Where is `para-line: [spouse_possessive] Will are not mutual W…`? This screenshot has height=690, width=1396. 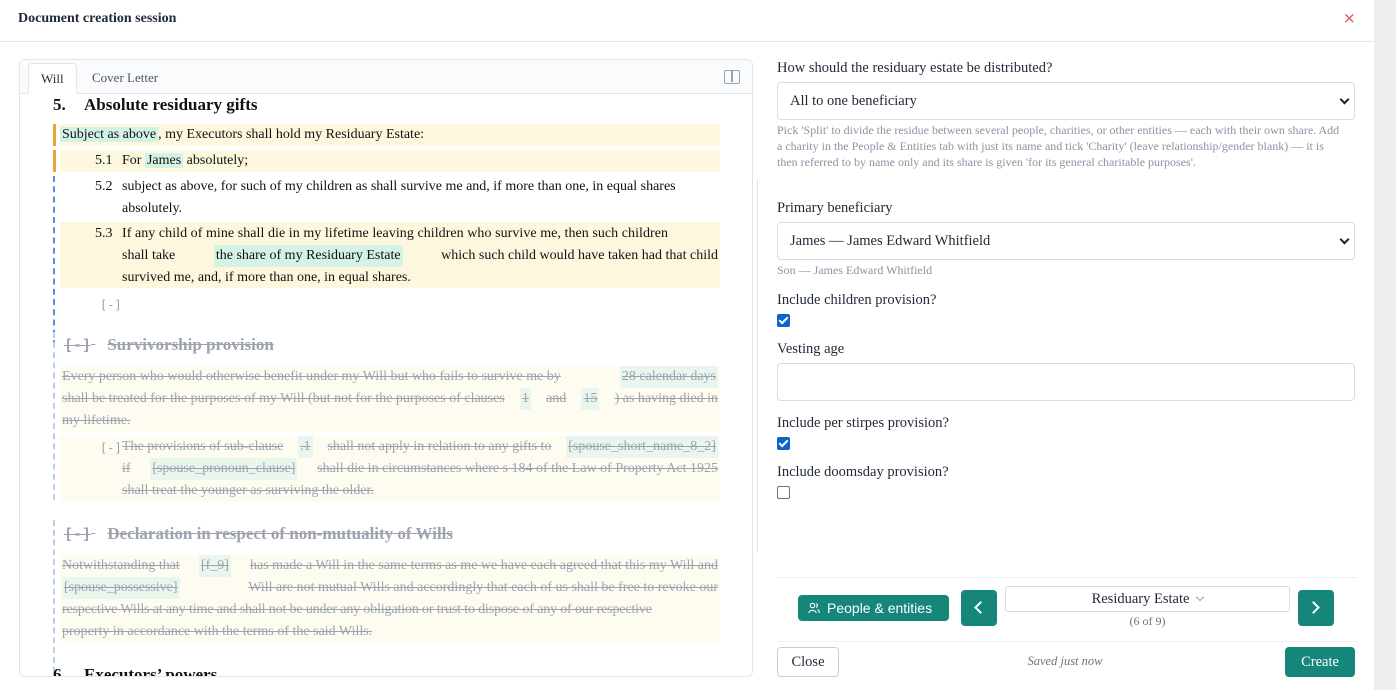 para-line: [spouse_possessive] Will are not mutual W… is located at coordinates (390, 588).